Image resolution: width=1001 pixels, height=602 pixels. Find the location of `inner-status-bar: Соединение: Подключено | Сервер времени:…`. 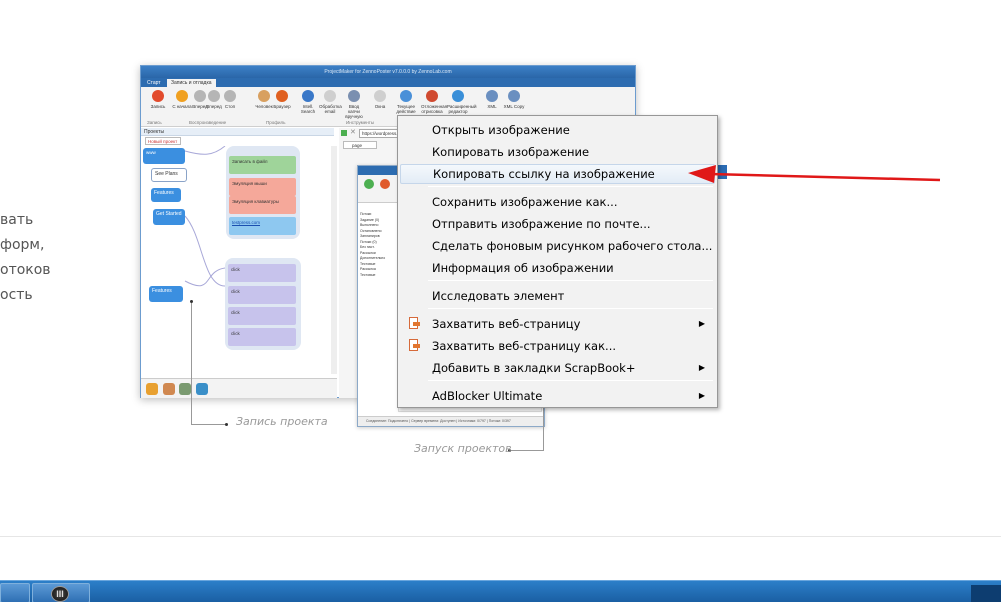

inner-status-bar: Соединение: Подключено | Сервер времени:… is located at coordinates (451, 421).